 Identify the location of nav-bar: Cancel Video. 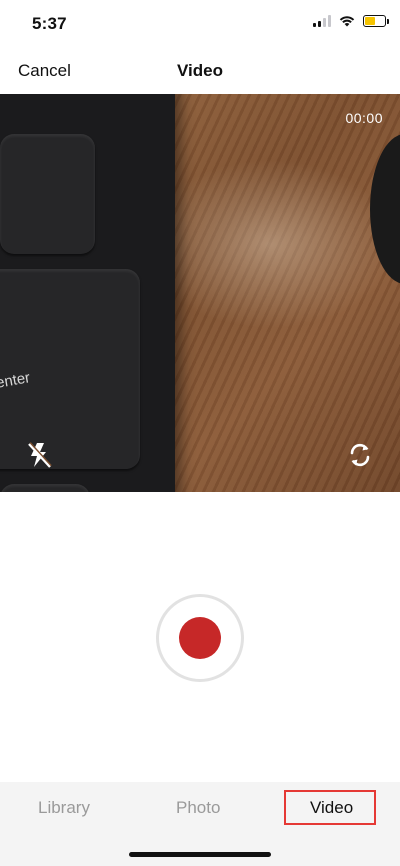
(200, 71).